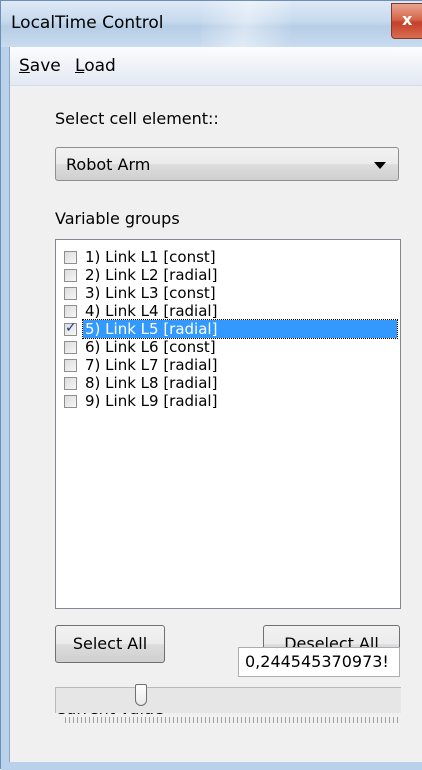 The height and width of the screenshot is (770, 422). Describe the element at coordinates (24, 66) in the screenshot. I see `menu-save-accelerator: S` at that location.